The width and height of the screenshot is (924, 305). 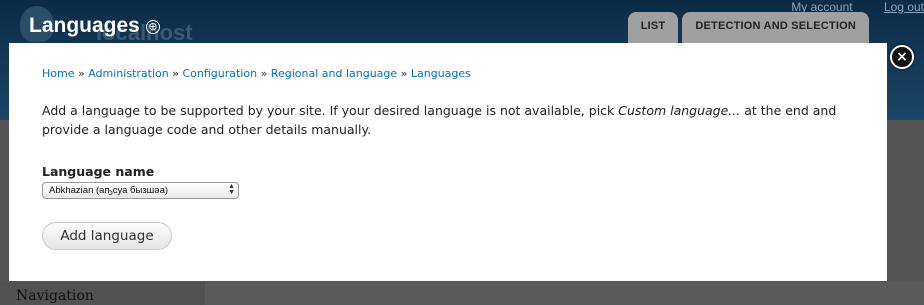 What do you see at coordinates (902, 57) in the screenshot?
I see `close-icon: ×` at bounding box center [902, 57].